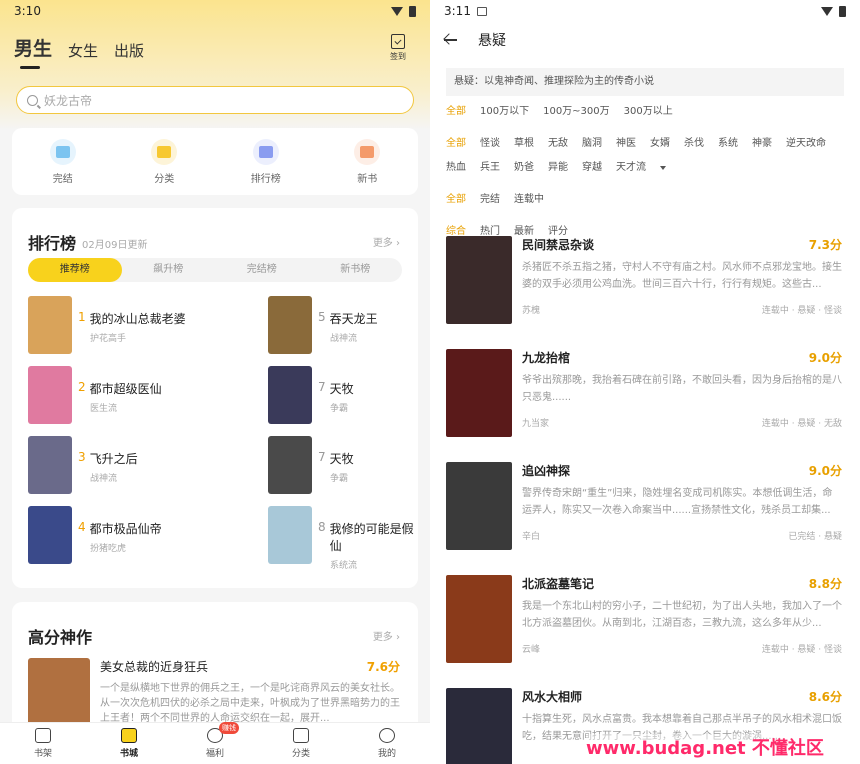 Image resolution: width=860 pixels, height=764 pixels. Describe the element at coordinates (215, 100) in the screenshot. I see `search-input: 妖龙古帝` at that location.